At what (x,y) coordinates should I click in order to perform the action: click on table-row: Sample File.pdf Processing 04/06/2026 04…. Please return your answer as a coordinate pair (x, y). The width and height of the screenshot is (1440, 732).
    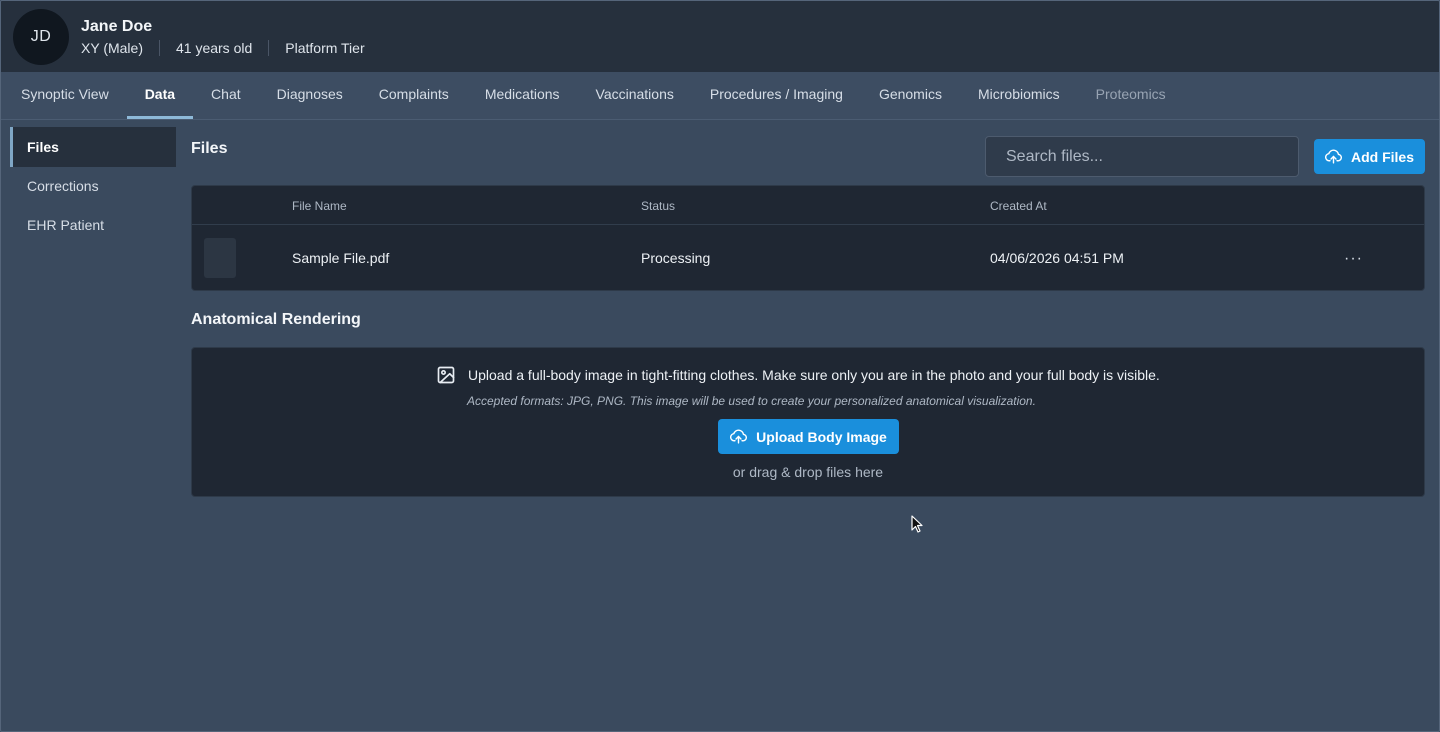
    Looking at the image, I should click on (808, 258).